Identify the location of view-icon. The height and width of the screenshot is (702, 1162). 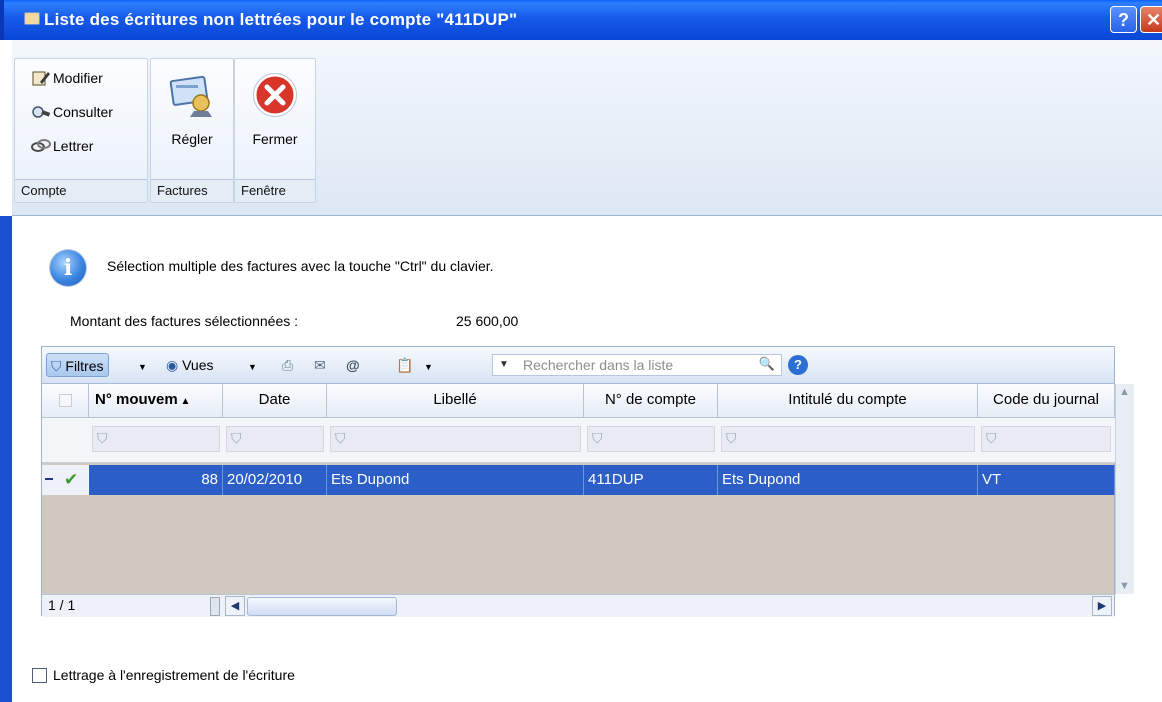
(41, 112).